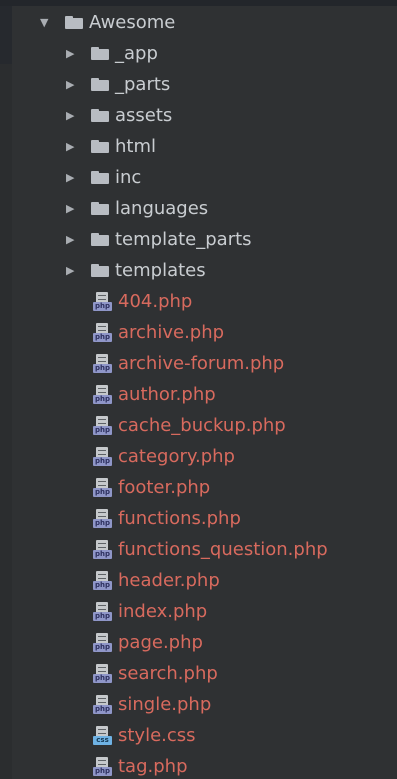  Describe the element at coordinates (160, 642) in the screenshot. I see `file-label: page.php` at that location.